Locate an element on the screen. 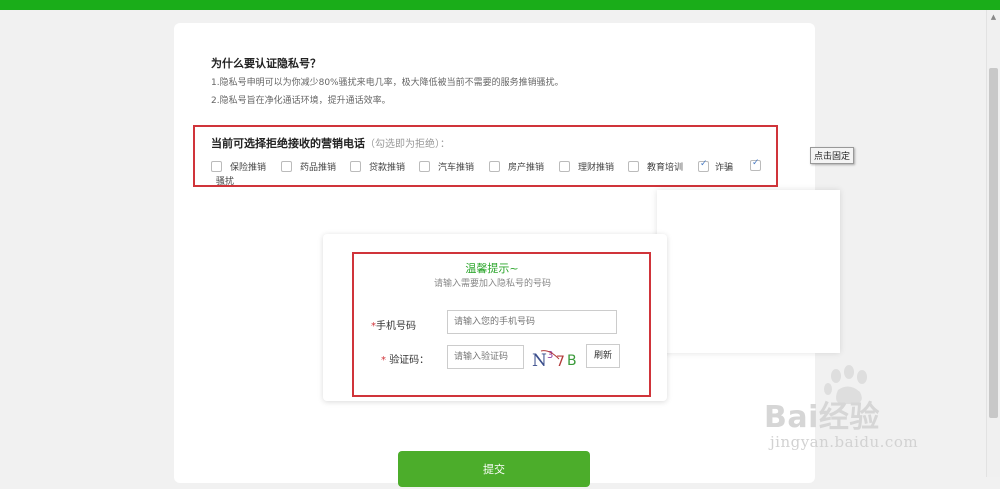 This screenshot has width=1000, height=489. option-label: 理财推销 is located at coordinates (596, 168).